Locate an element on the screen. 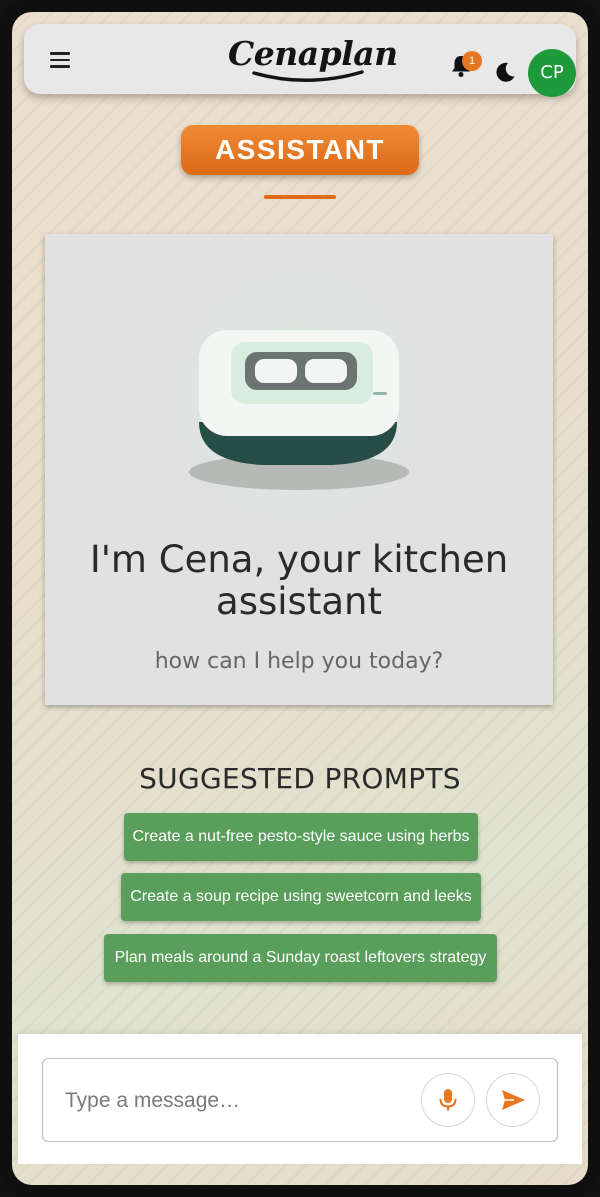  microphone-icon is located at coordinates (448, 1100).